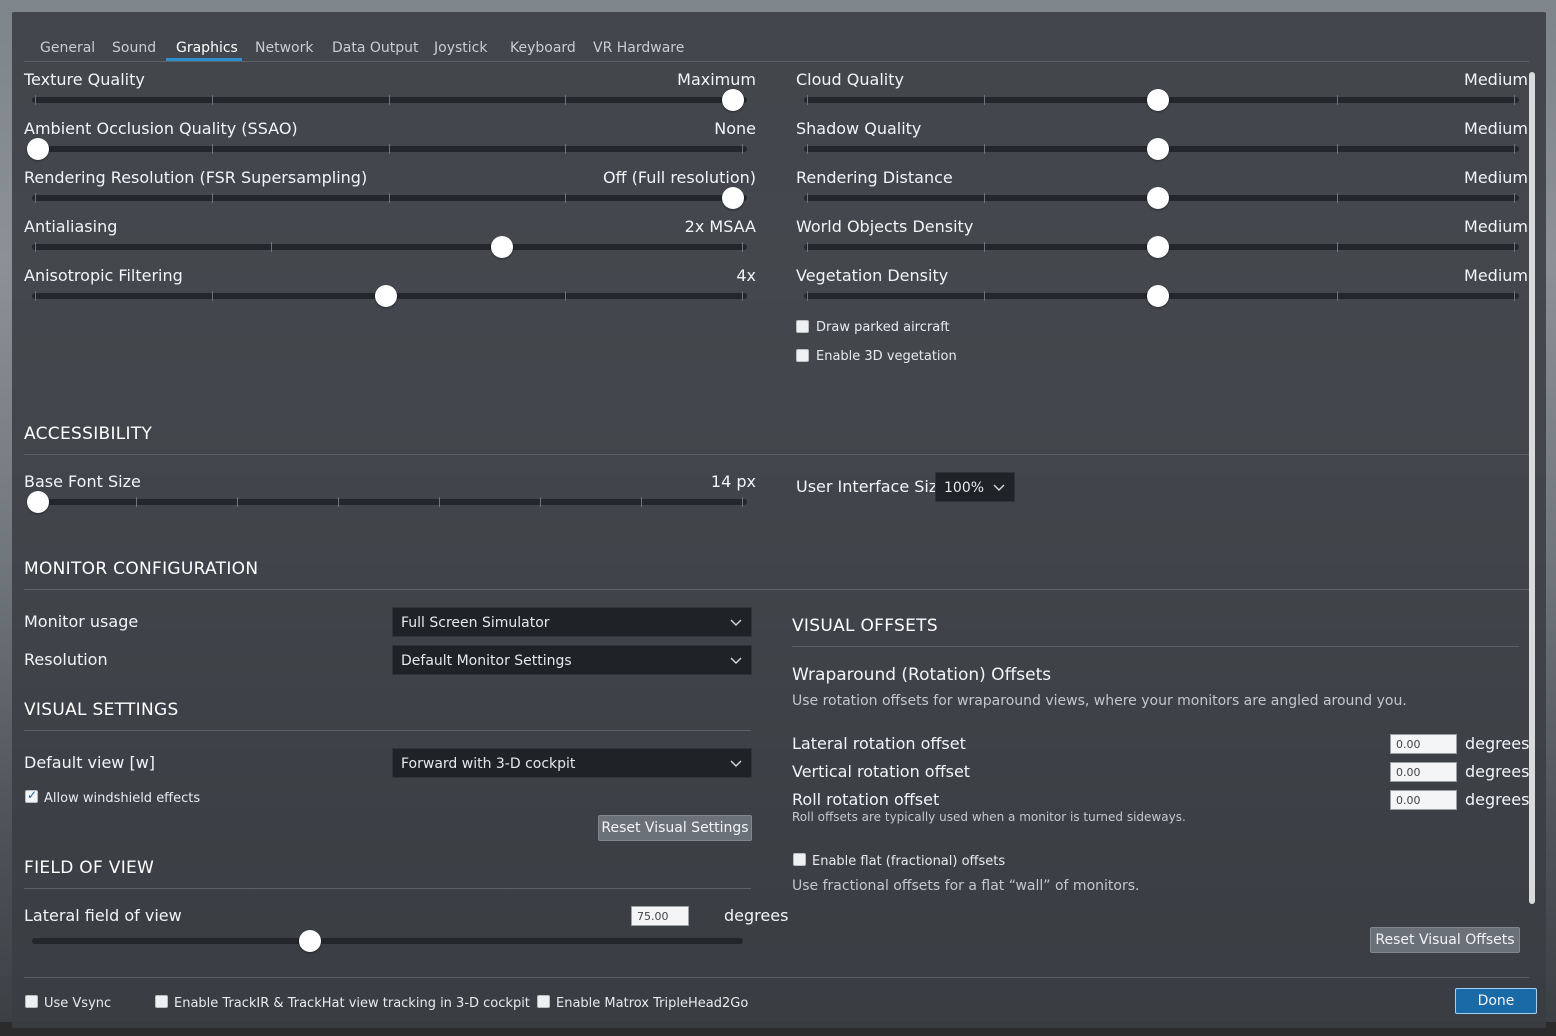 The height and width of the screenshot is (1036, 1556). What do you see at coordinates (38, 502) in the screenshot?
I see `base-font-size-slider-thumb` at bounding box center [38, 502].